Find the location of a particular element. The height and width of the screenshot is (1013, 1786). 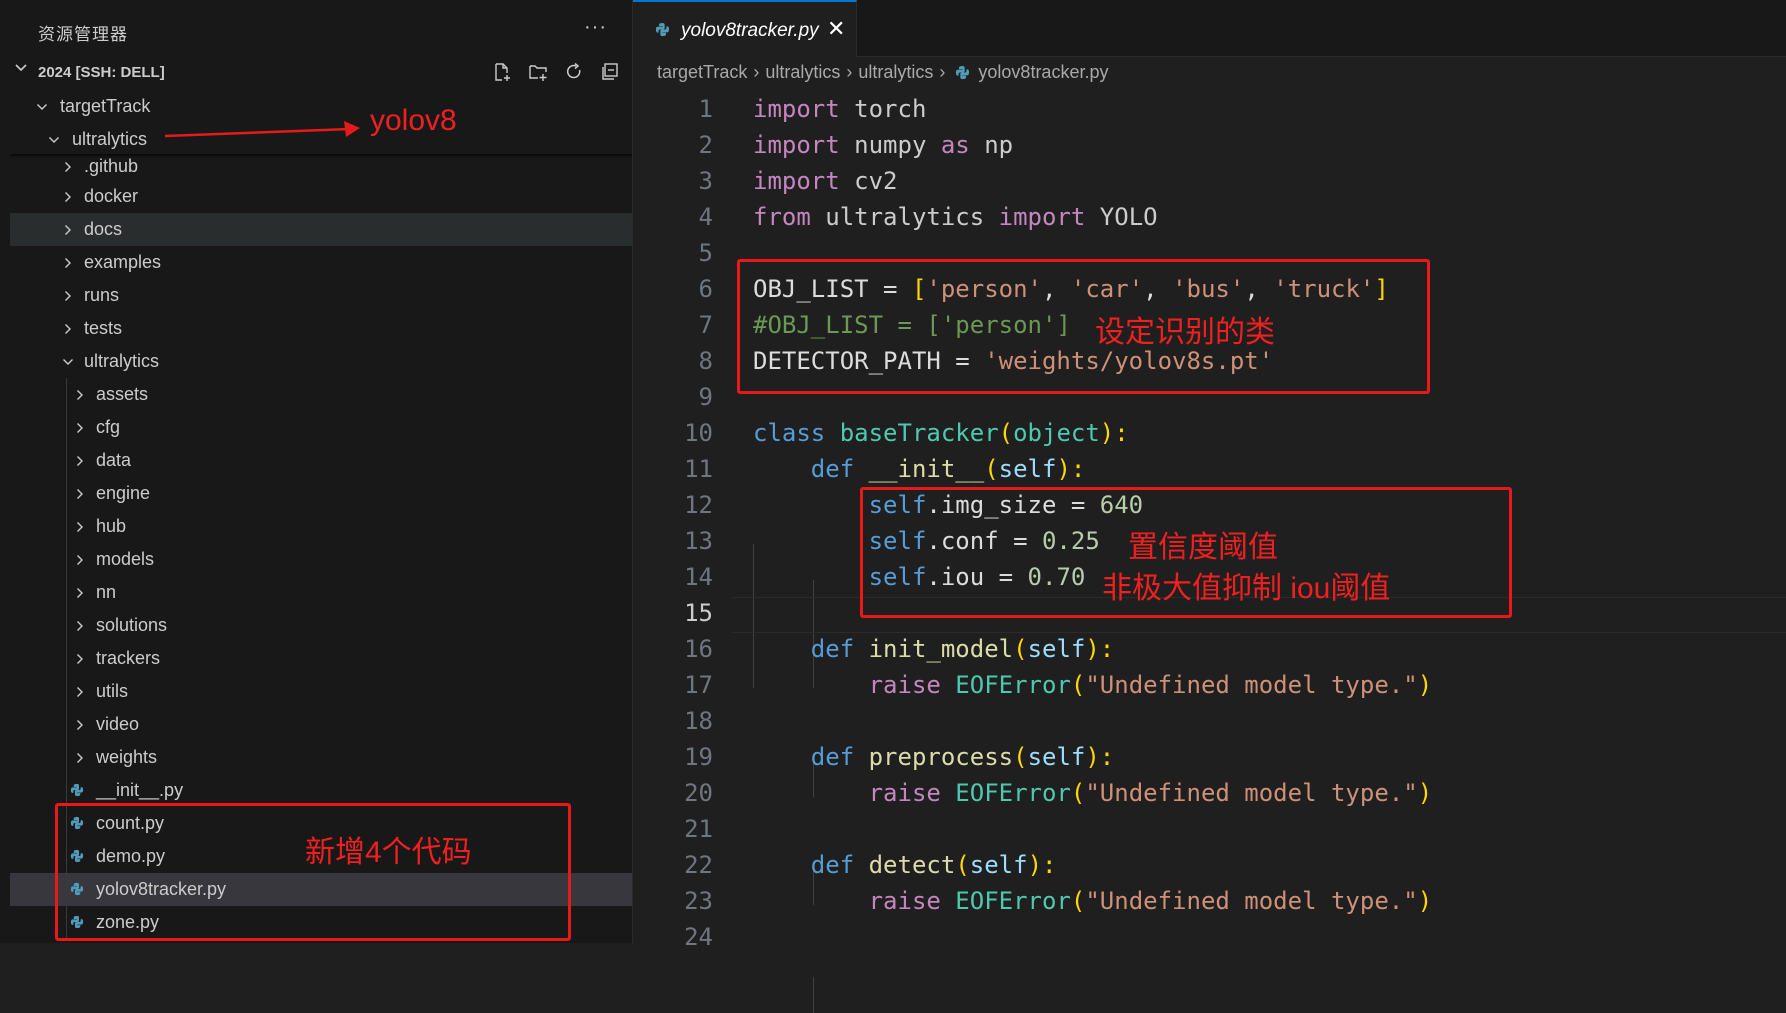

annotation-arrow is located at coordinates (262, 129).